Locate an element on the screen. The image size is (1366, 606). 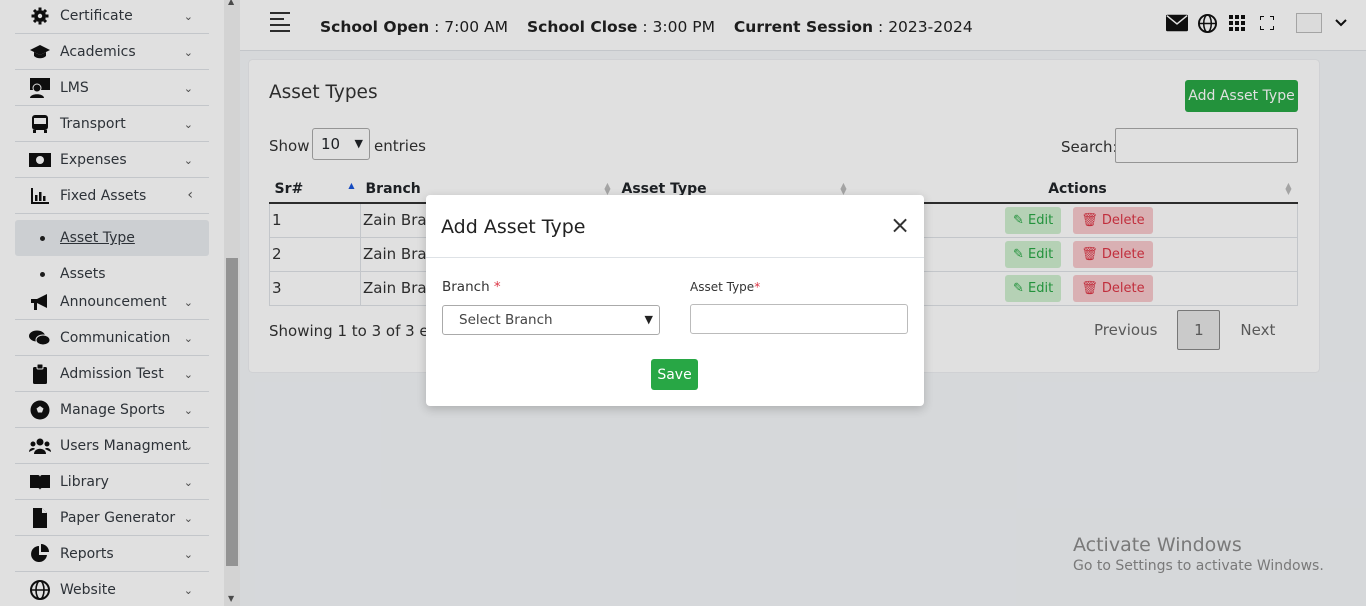
divider is located at coordinates (675, 257).